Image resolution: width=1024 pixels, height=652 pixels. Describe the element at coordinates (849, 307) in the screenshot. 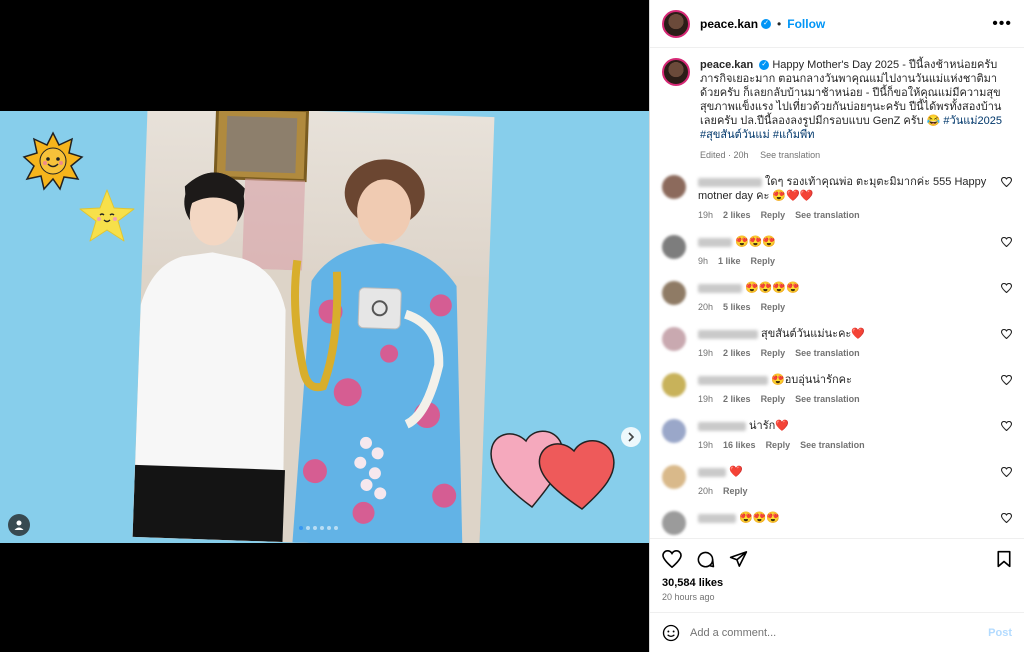

I see `comment-meta: 20h 5 likes Reply` at that location.